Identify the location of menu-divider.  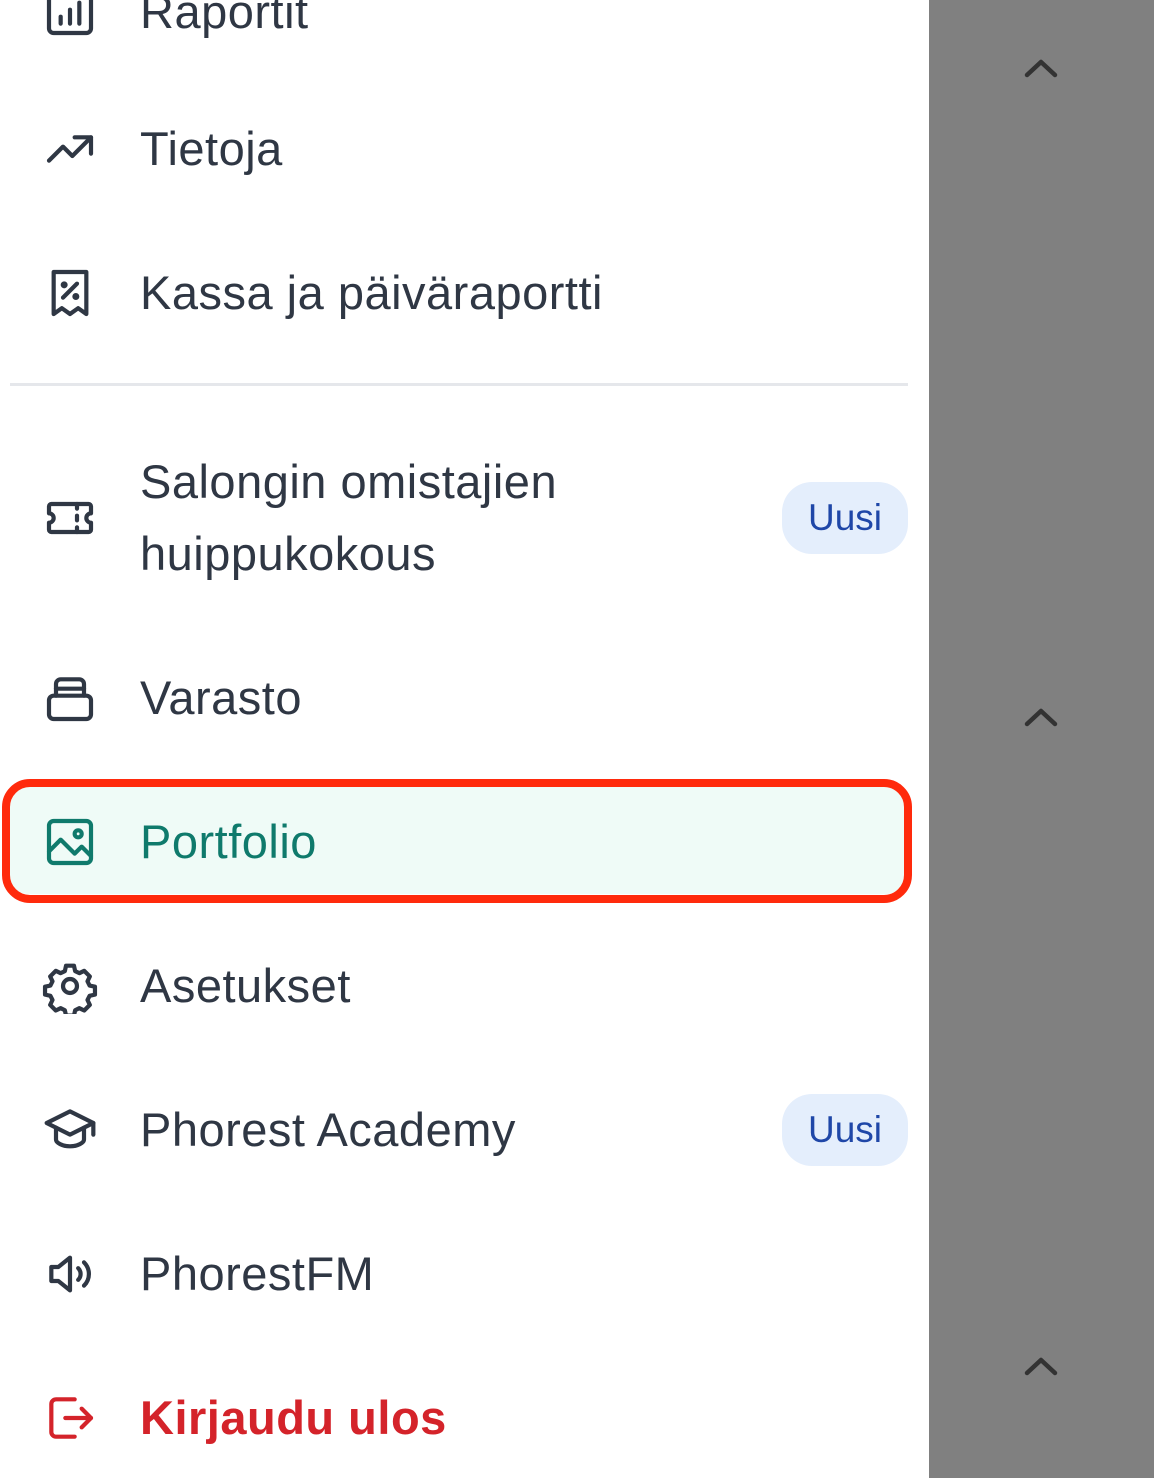
(459, 384).